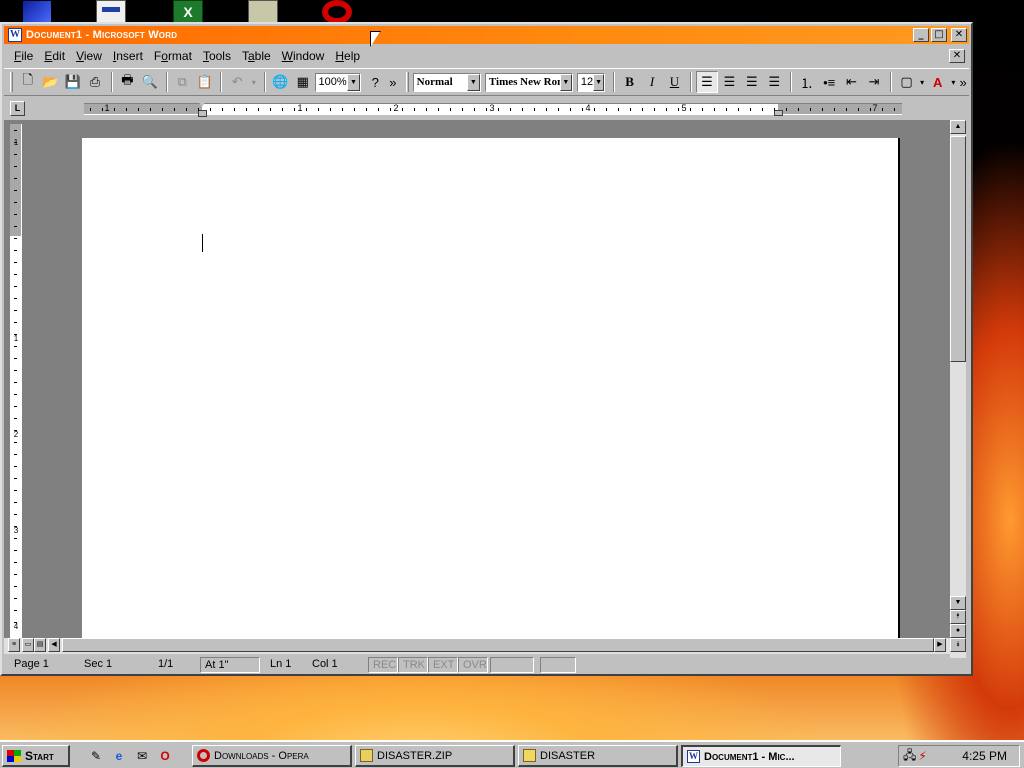 The height and width of the screenshot is (768, 1024). I want to click on justify-icon: ☰, so click(774, 82).